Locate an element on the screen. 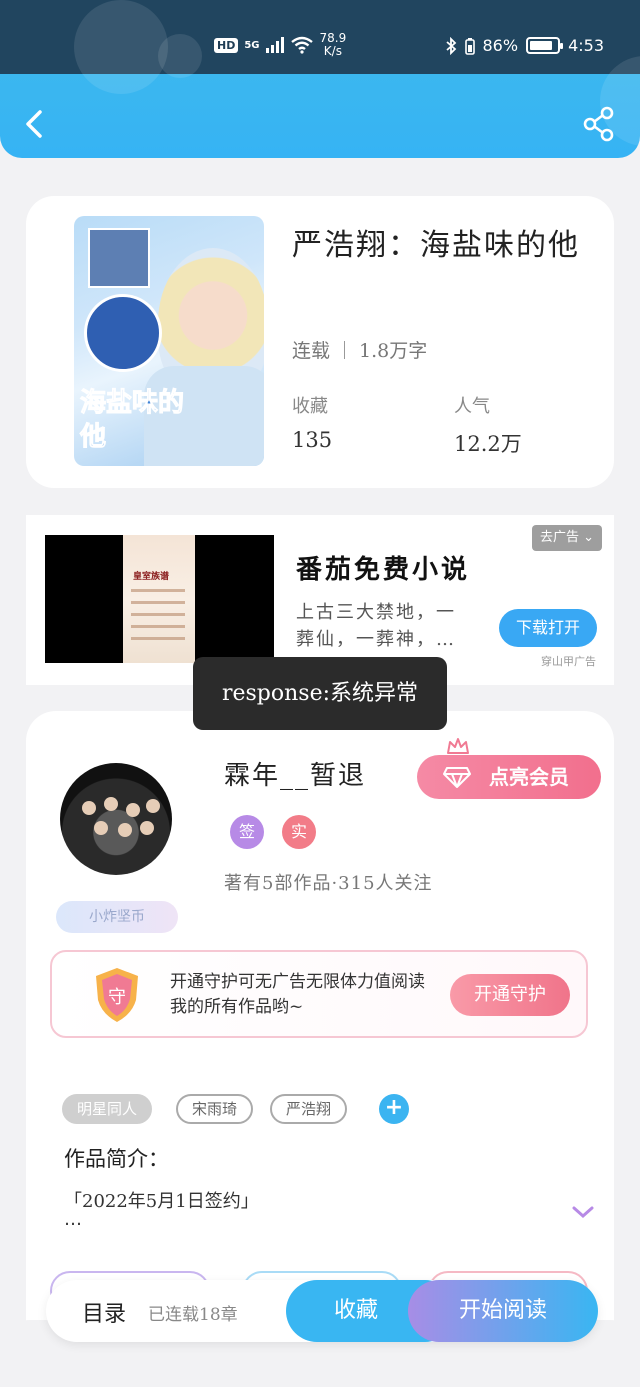 Image resolution: width=640 pixels, height=1387 pixels. intro-text: 「2022年5月1日签约」 is located at coordinates (161, 1201).